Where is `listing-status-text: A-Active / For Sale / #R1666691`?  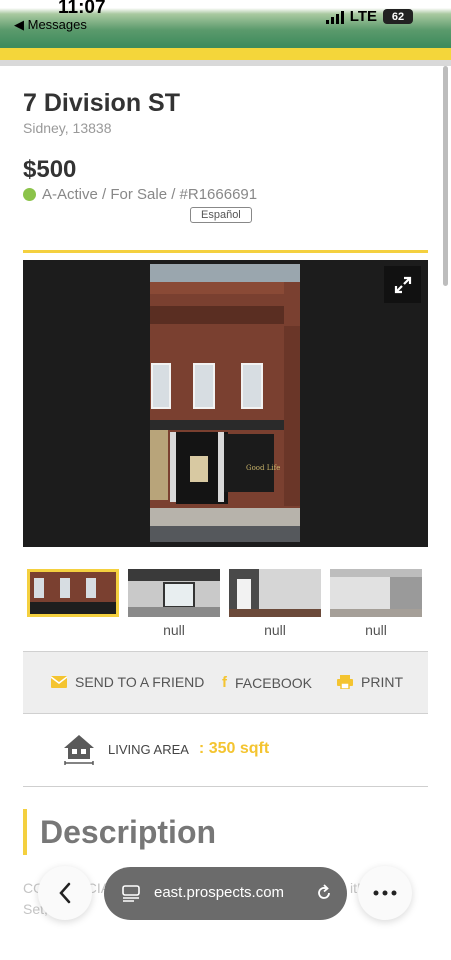
listing-status-text: A-Active / For Sale / #R1666691 is located at coordinates (150, 194).